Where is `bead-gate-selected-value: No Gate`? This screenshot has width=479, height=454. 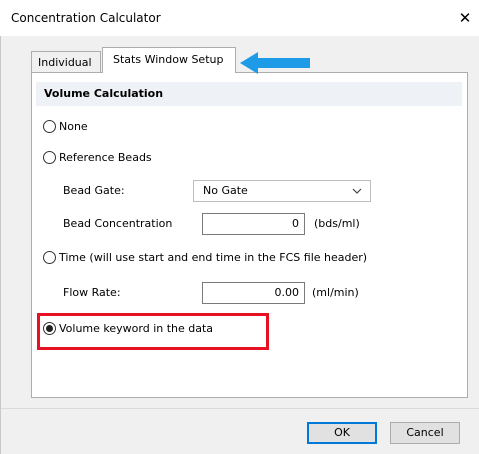 bead-gate-selected-value: No Gate is located at coordinates (225, 190).